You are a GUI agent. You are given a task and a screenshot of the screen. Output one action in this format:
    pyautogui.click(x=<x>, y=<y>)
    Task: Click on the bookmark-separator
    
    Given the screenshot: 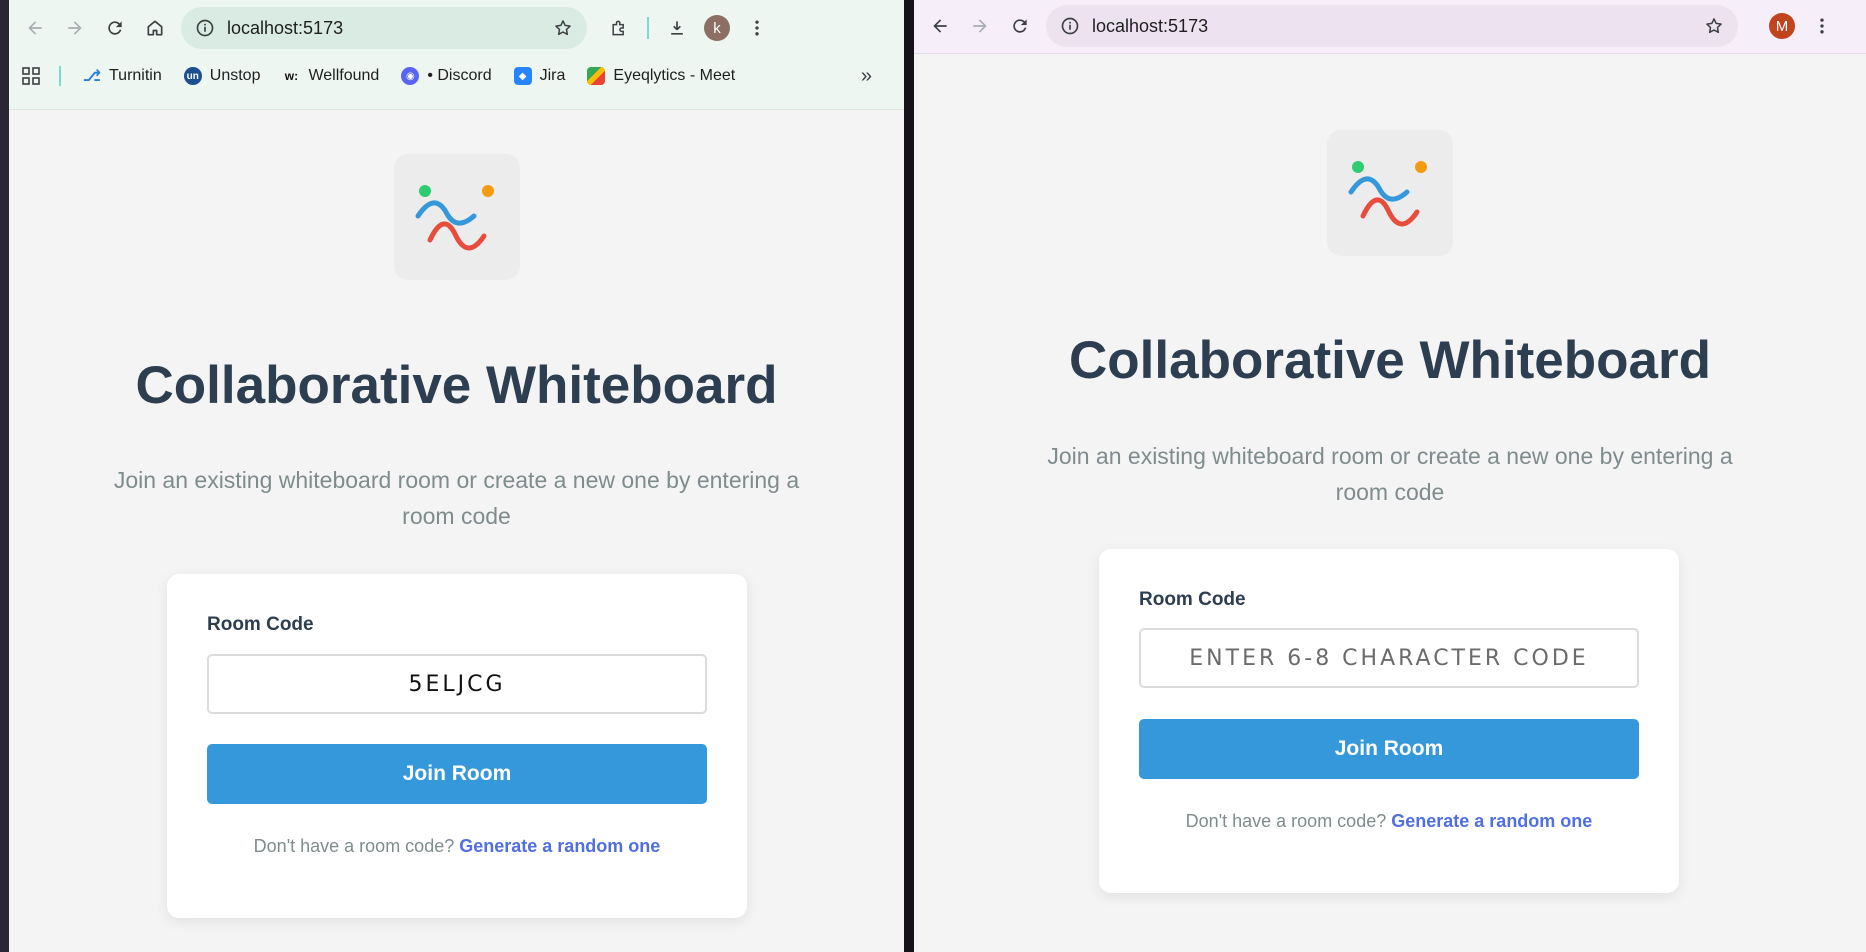 What is the action you would take?
    pyautogui.click(x=60, y=76)
    